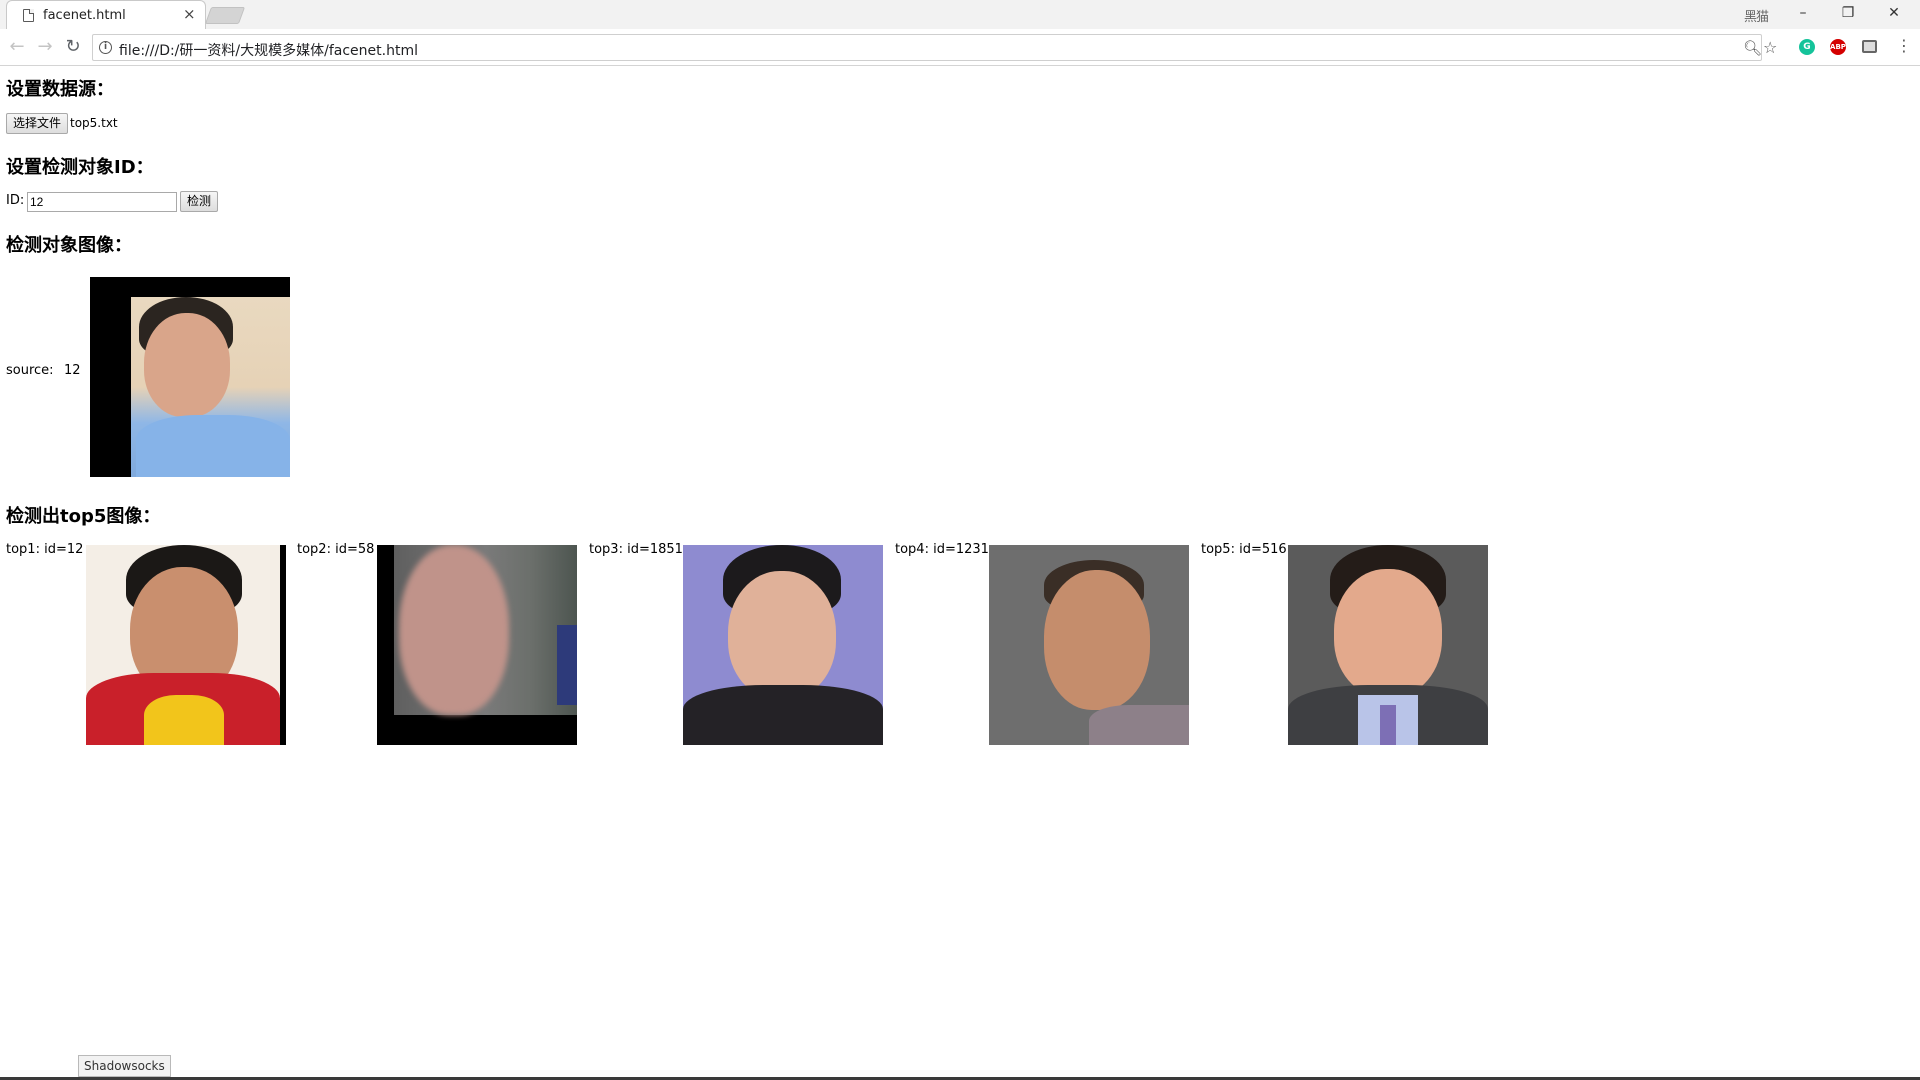 This screenshot has height=1080, width=1920. Describe the element at coordinates (1803, 14) in the screenshot. I see `minimize-button: –` at that location.